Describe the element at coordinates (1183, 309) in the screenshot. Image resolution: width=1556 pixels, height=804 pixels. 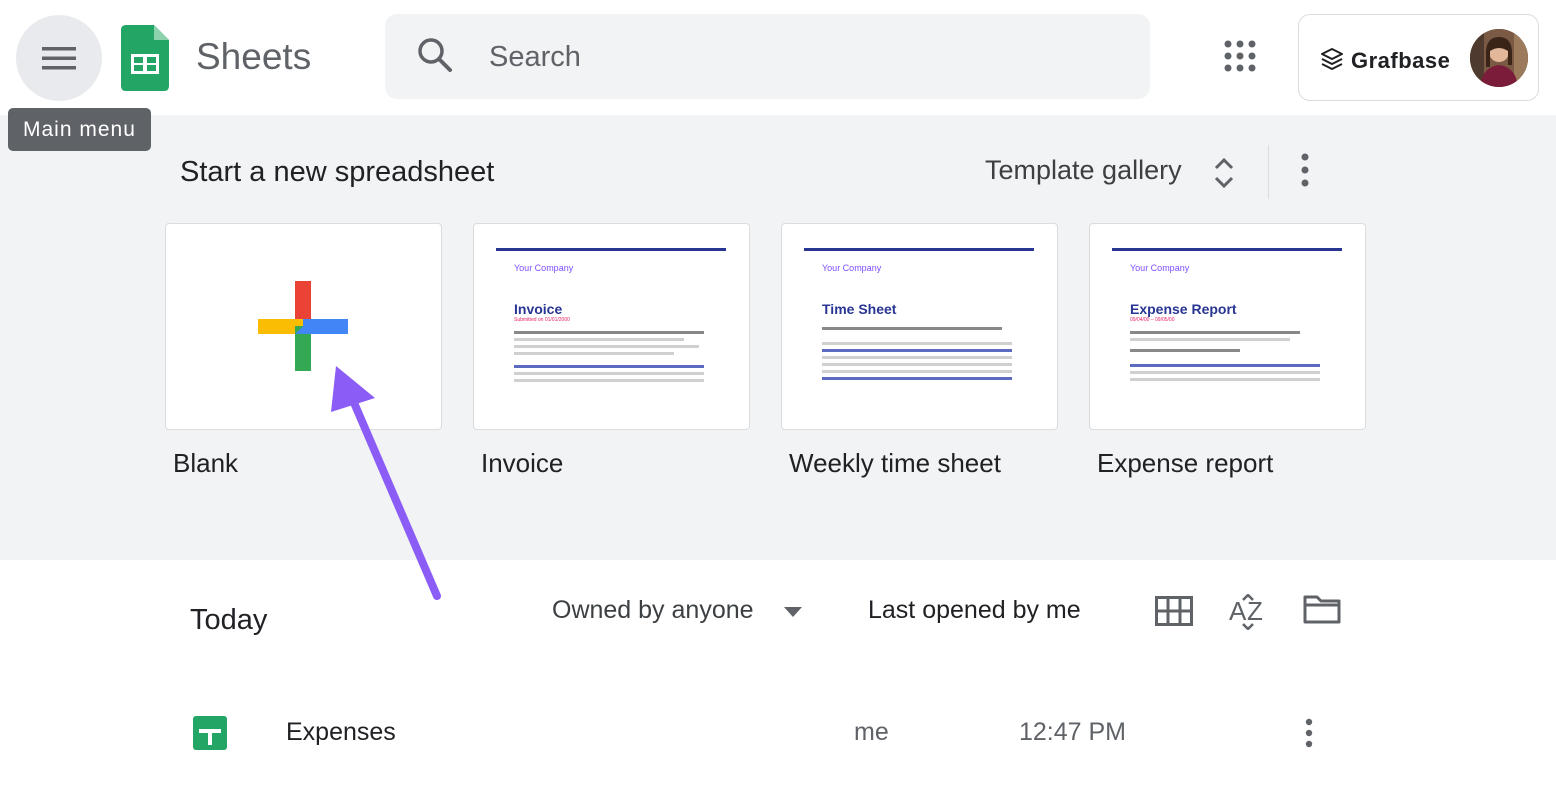
I see `thumb-doc-title: Expense Report` at that location.